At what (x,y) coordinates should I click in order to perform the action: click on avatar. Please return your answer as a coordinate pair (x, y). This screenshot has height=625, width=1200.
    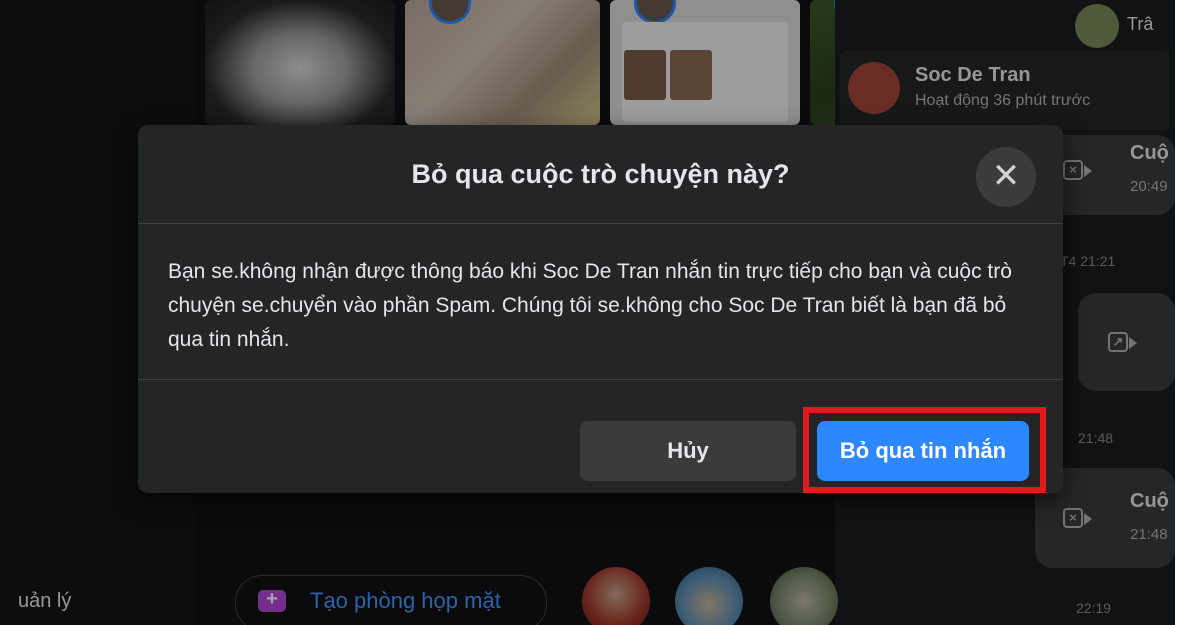
    Looking at the image, I should click on (1097, 26).